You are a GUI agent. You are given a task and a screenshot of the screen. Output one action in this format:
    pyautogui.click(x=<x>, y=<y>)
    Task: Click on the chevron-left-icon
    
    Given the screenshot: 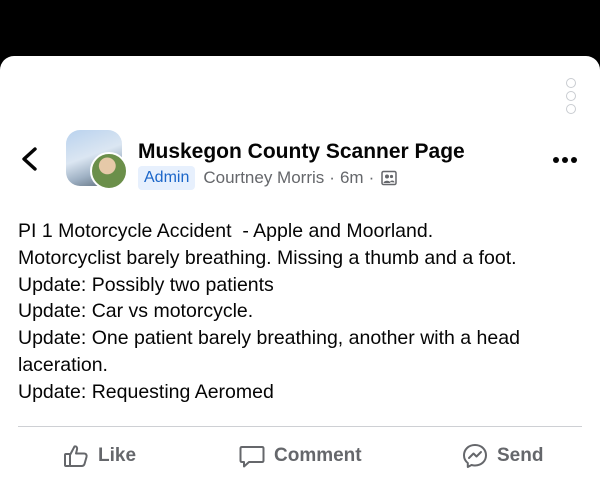 What is the action you would take?
    pyautogui.click(x=29, y=159)
    